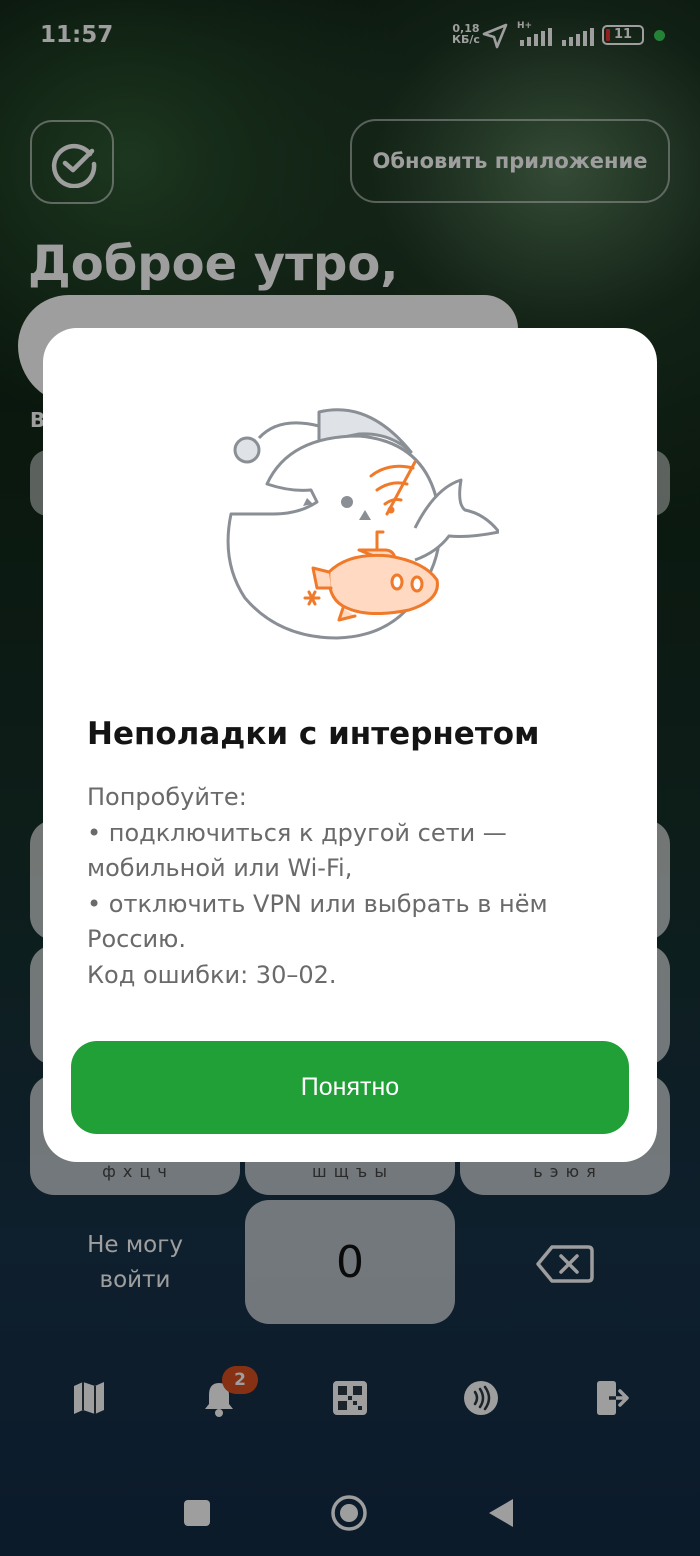 Image resolution: width=700 pixels, height=1556 pixels. What do you see at coordinates (212, 974) in the screenshot?
I see `dialog-message-line: Код ошибки: 30–02.` at bounding box center [212, 974].